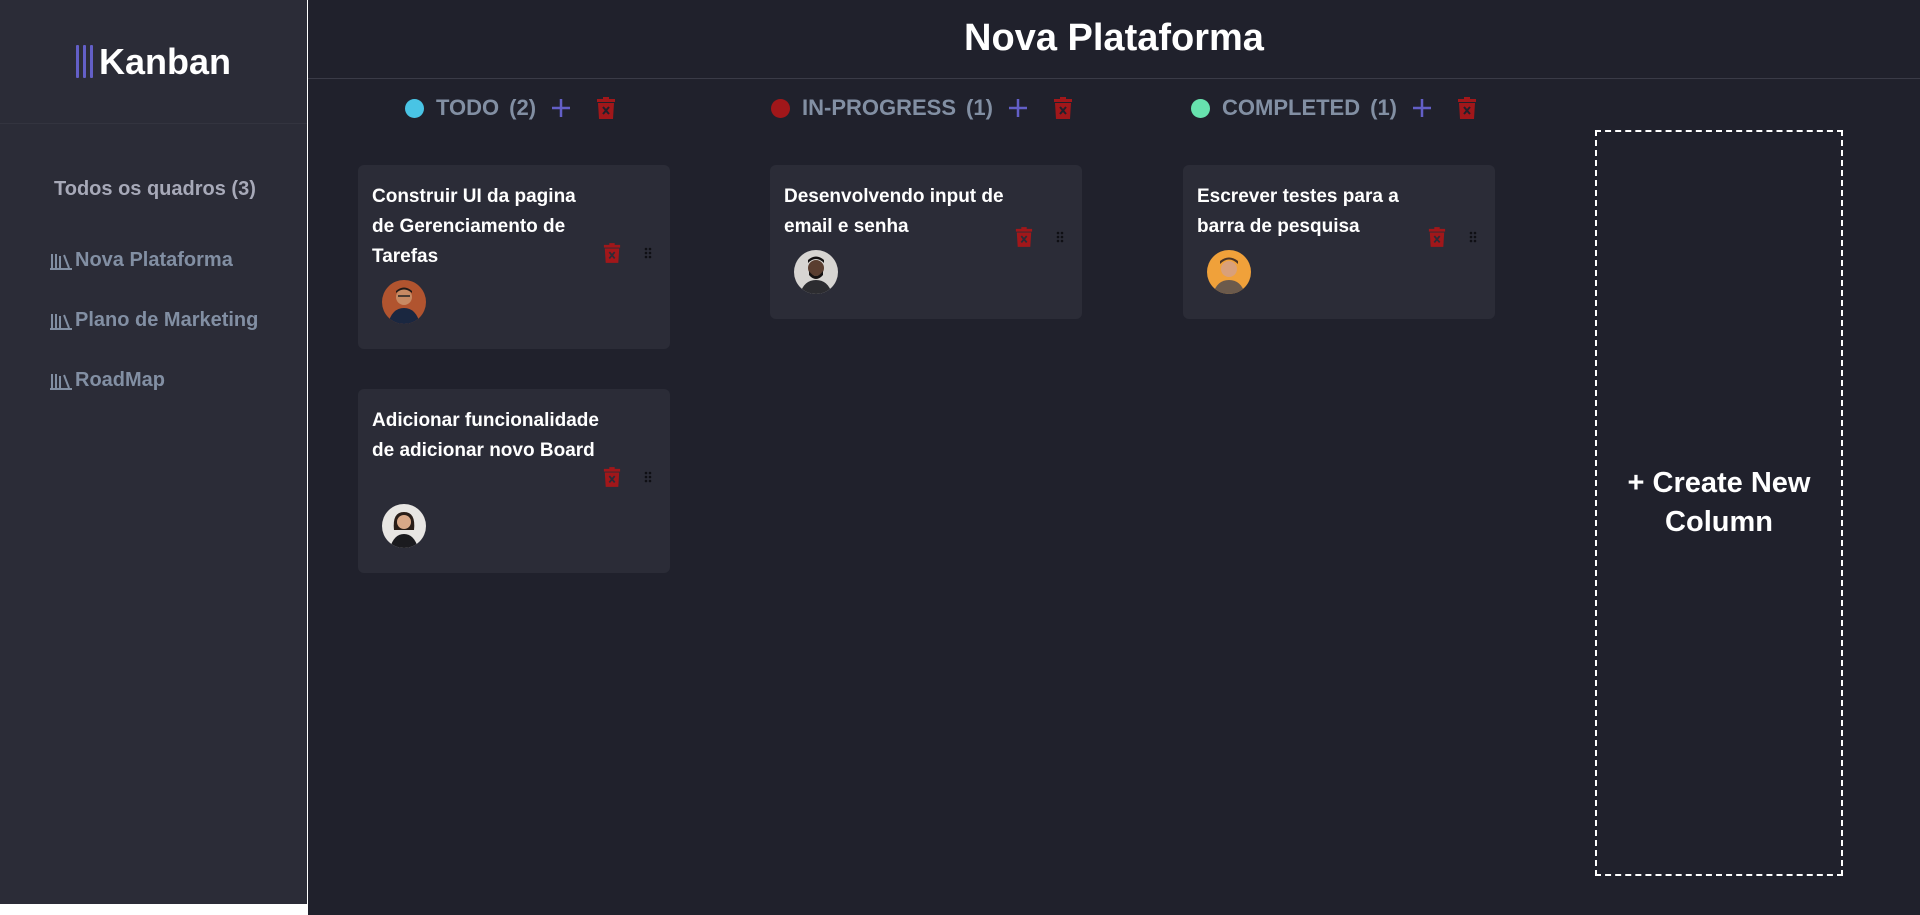 The height and width of the screenshot is (915, 1920). I want to click on sidebar-item-label: RoadMap, so click(120, 380).